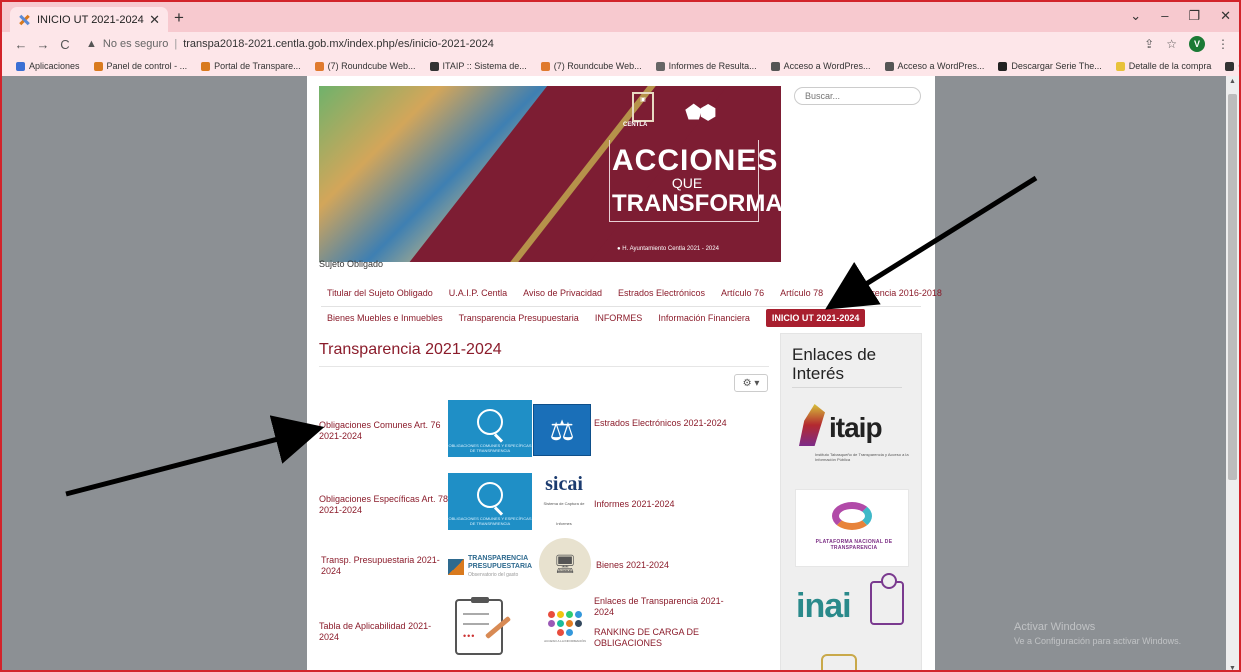  Describe the element at coordinates (687, 183) in the screenshot. I see `banner-headline-2: QUE` at that location.